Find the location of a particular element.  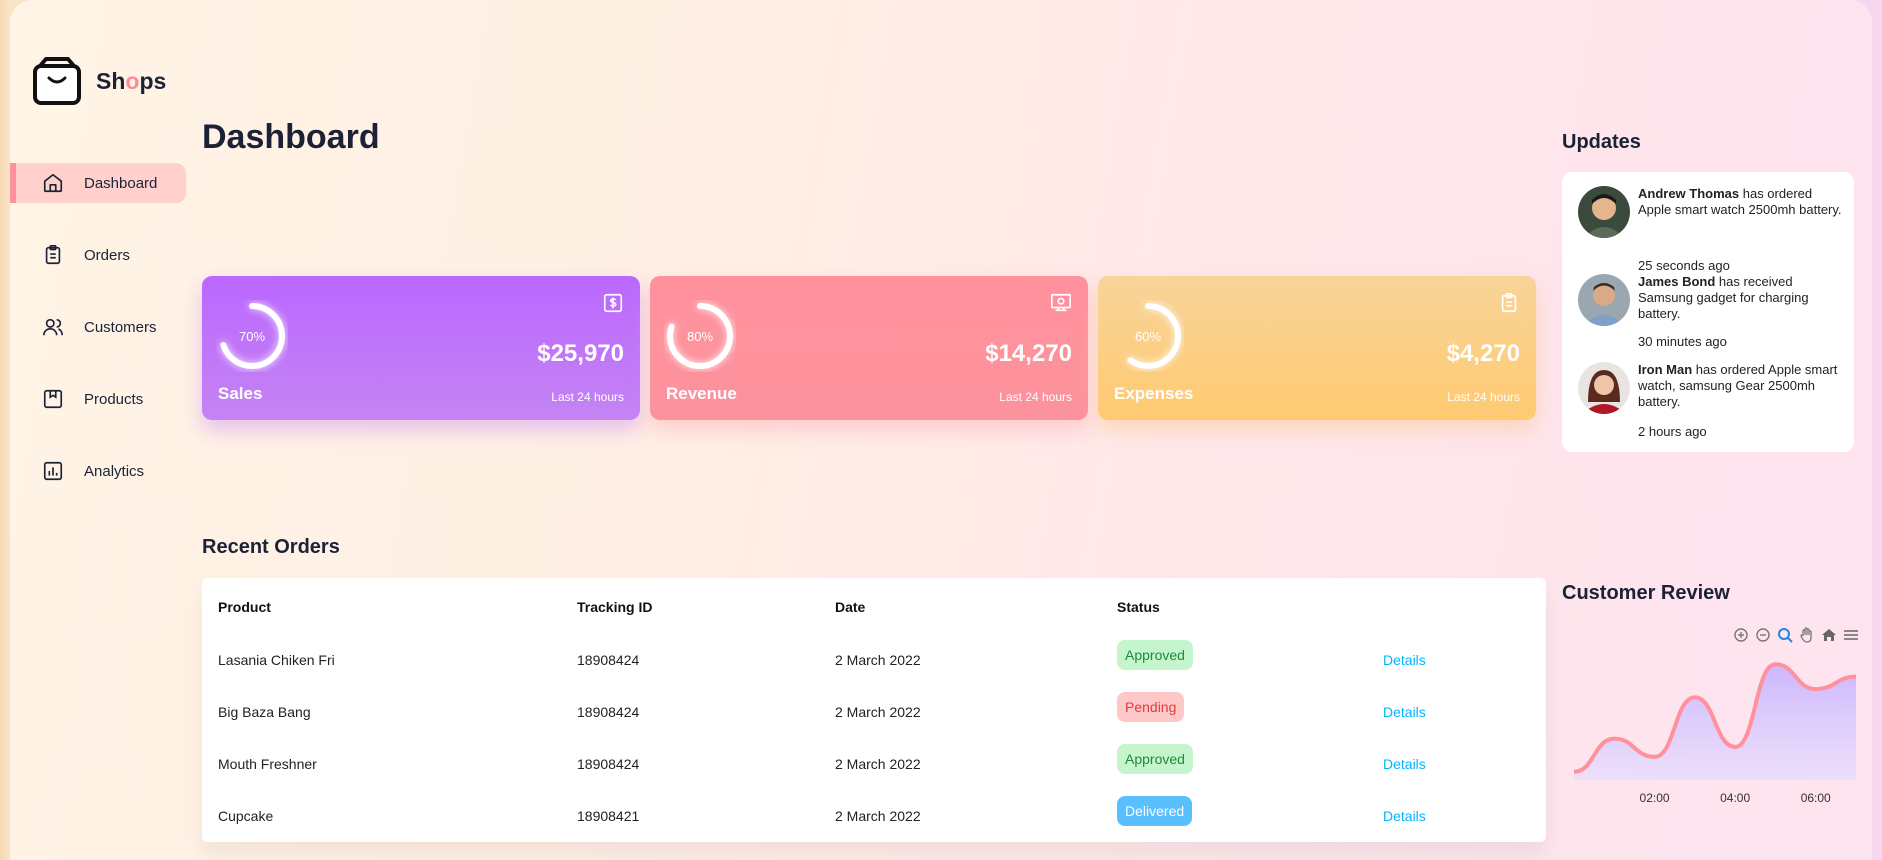

recent-orders-title: Recent Orders is located at coordinates (271, 547).